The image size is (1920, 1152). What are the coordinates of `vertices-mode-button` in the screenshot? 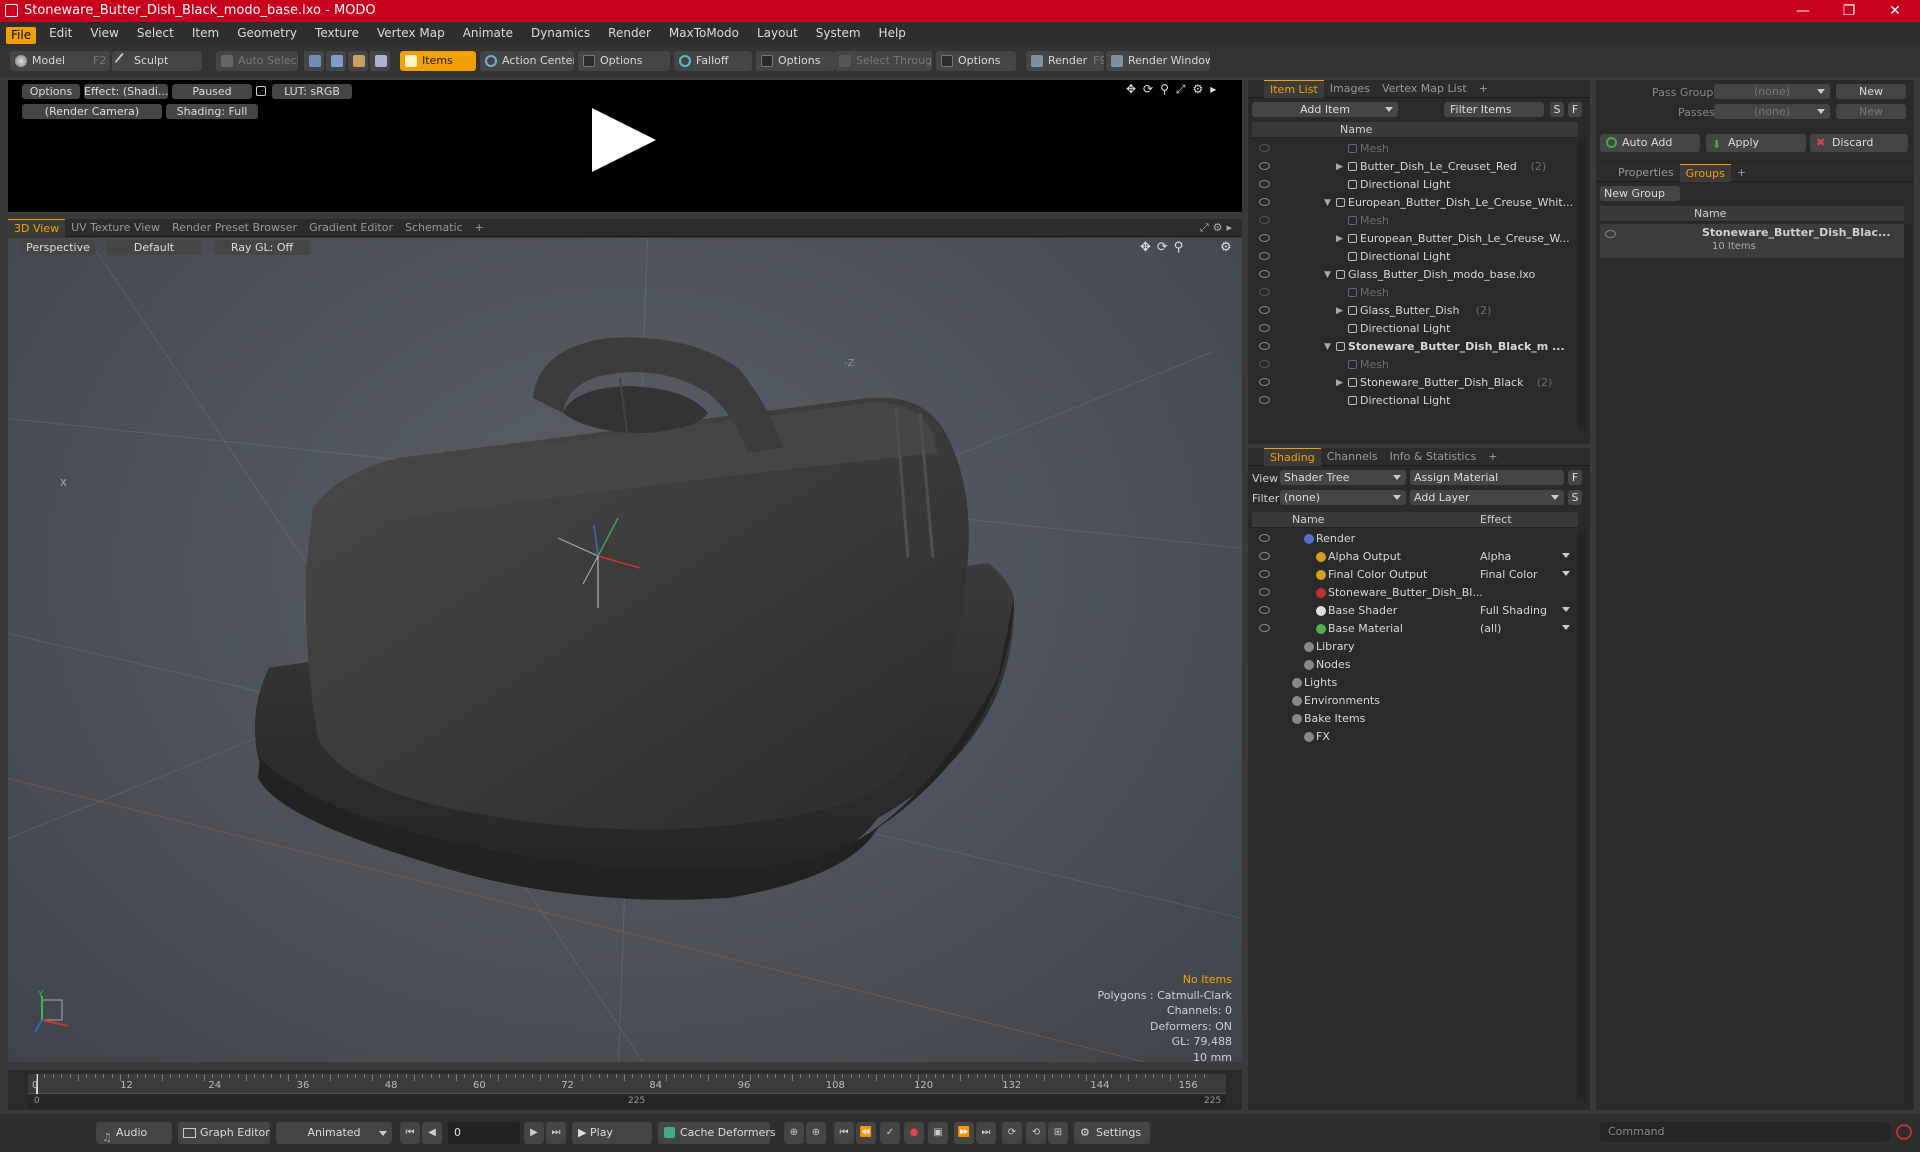 It's located at (314, 61).